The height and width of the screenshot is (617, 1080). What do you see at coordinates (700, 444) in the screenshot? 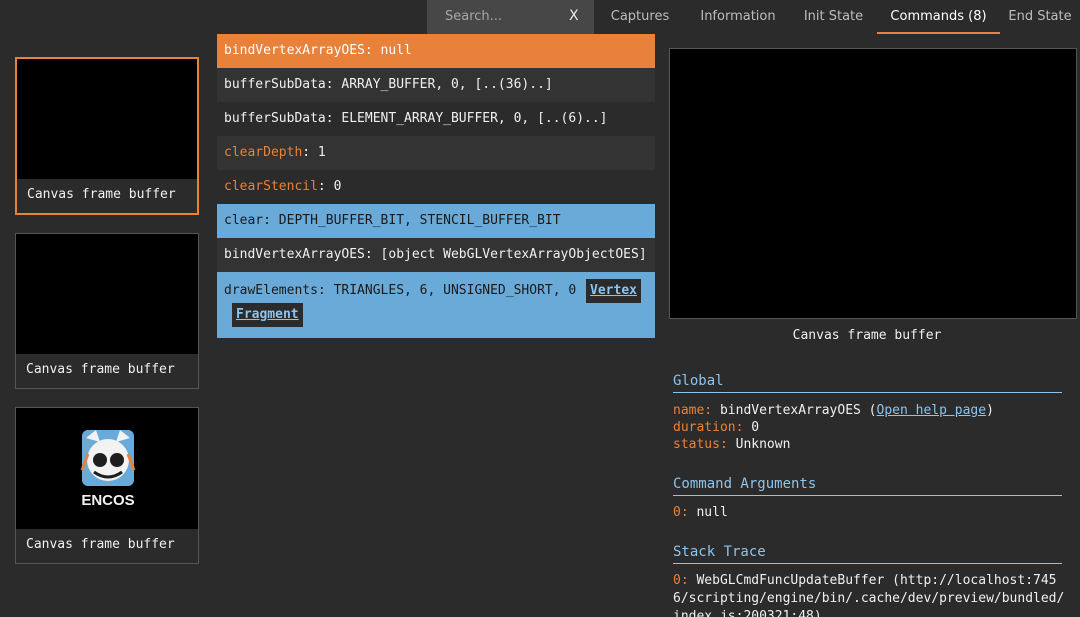
I see `status-key: status:` at bounding box center [700, 444].